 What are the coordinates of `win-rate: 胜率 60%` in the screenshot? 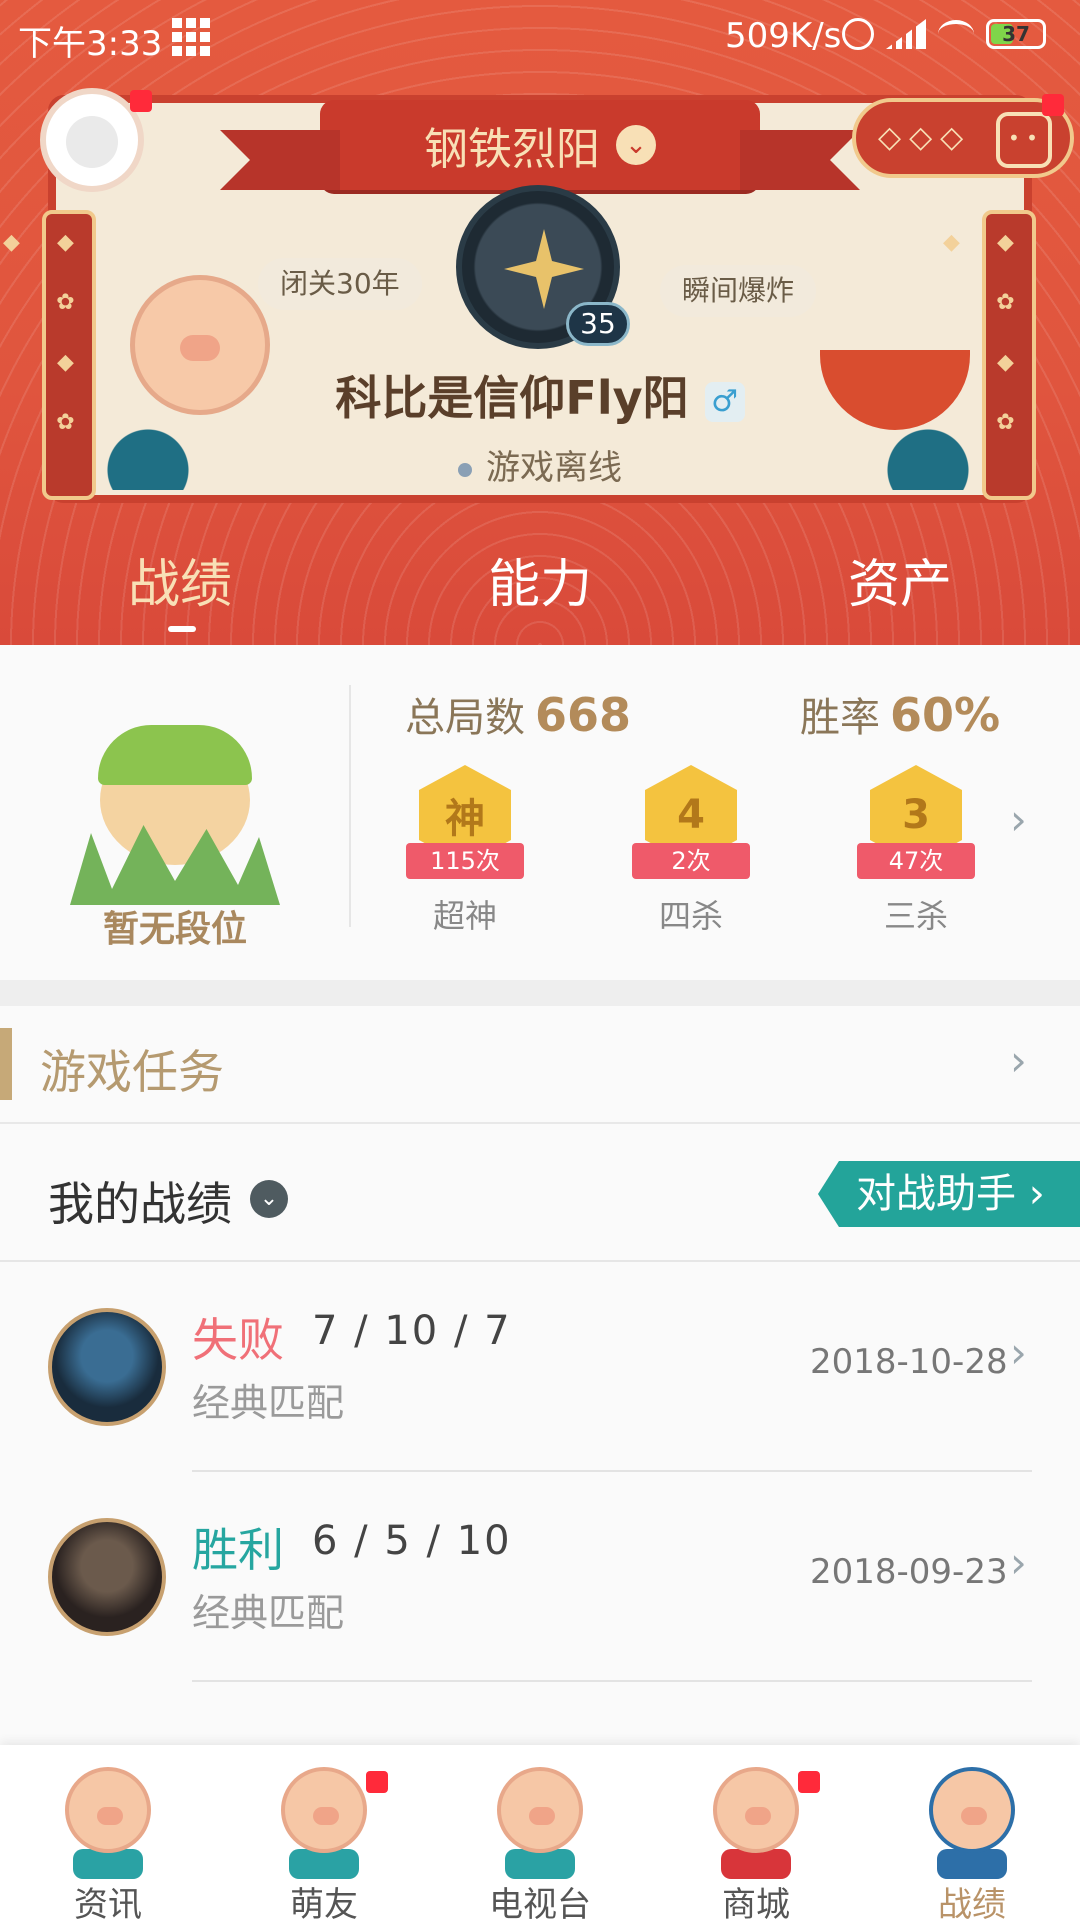 It's located at (900, 714).